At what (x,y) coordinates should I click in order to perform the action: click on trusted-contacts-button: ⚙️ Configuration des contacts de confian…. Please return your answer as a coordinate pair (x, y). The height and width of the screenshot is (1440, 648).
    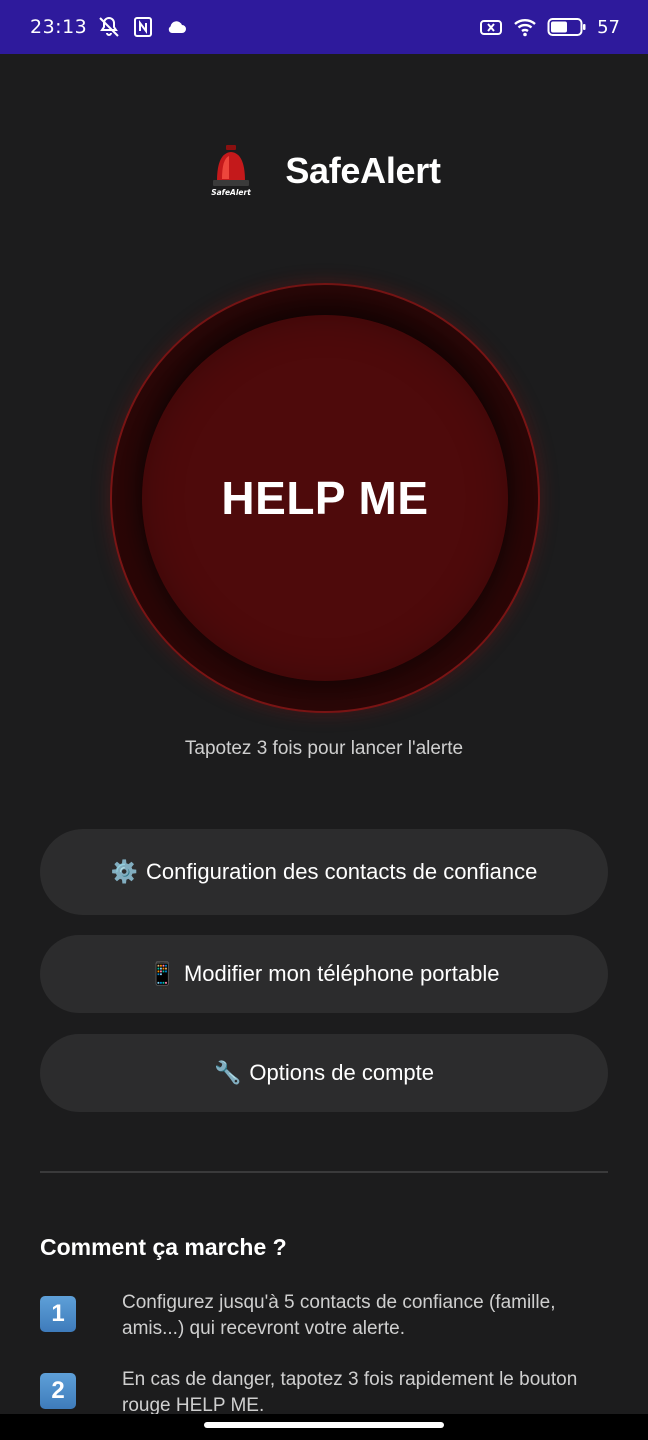
    Looking at the image, I should click on (324, 872).